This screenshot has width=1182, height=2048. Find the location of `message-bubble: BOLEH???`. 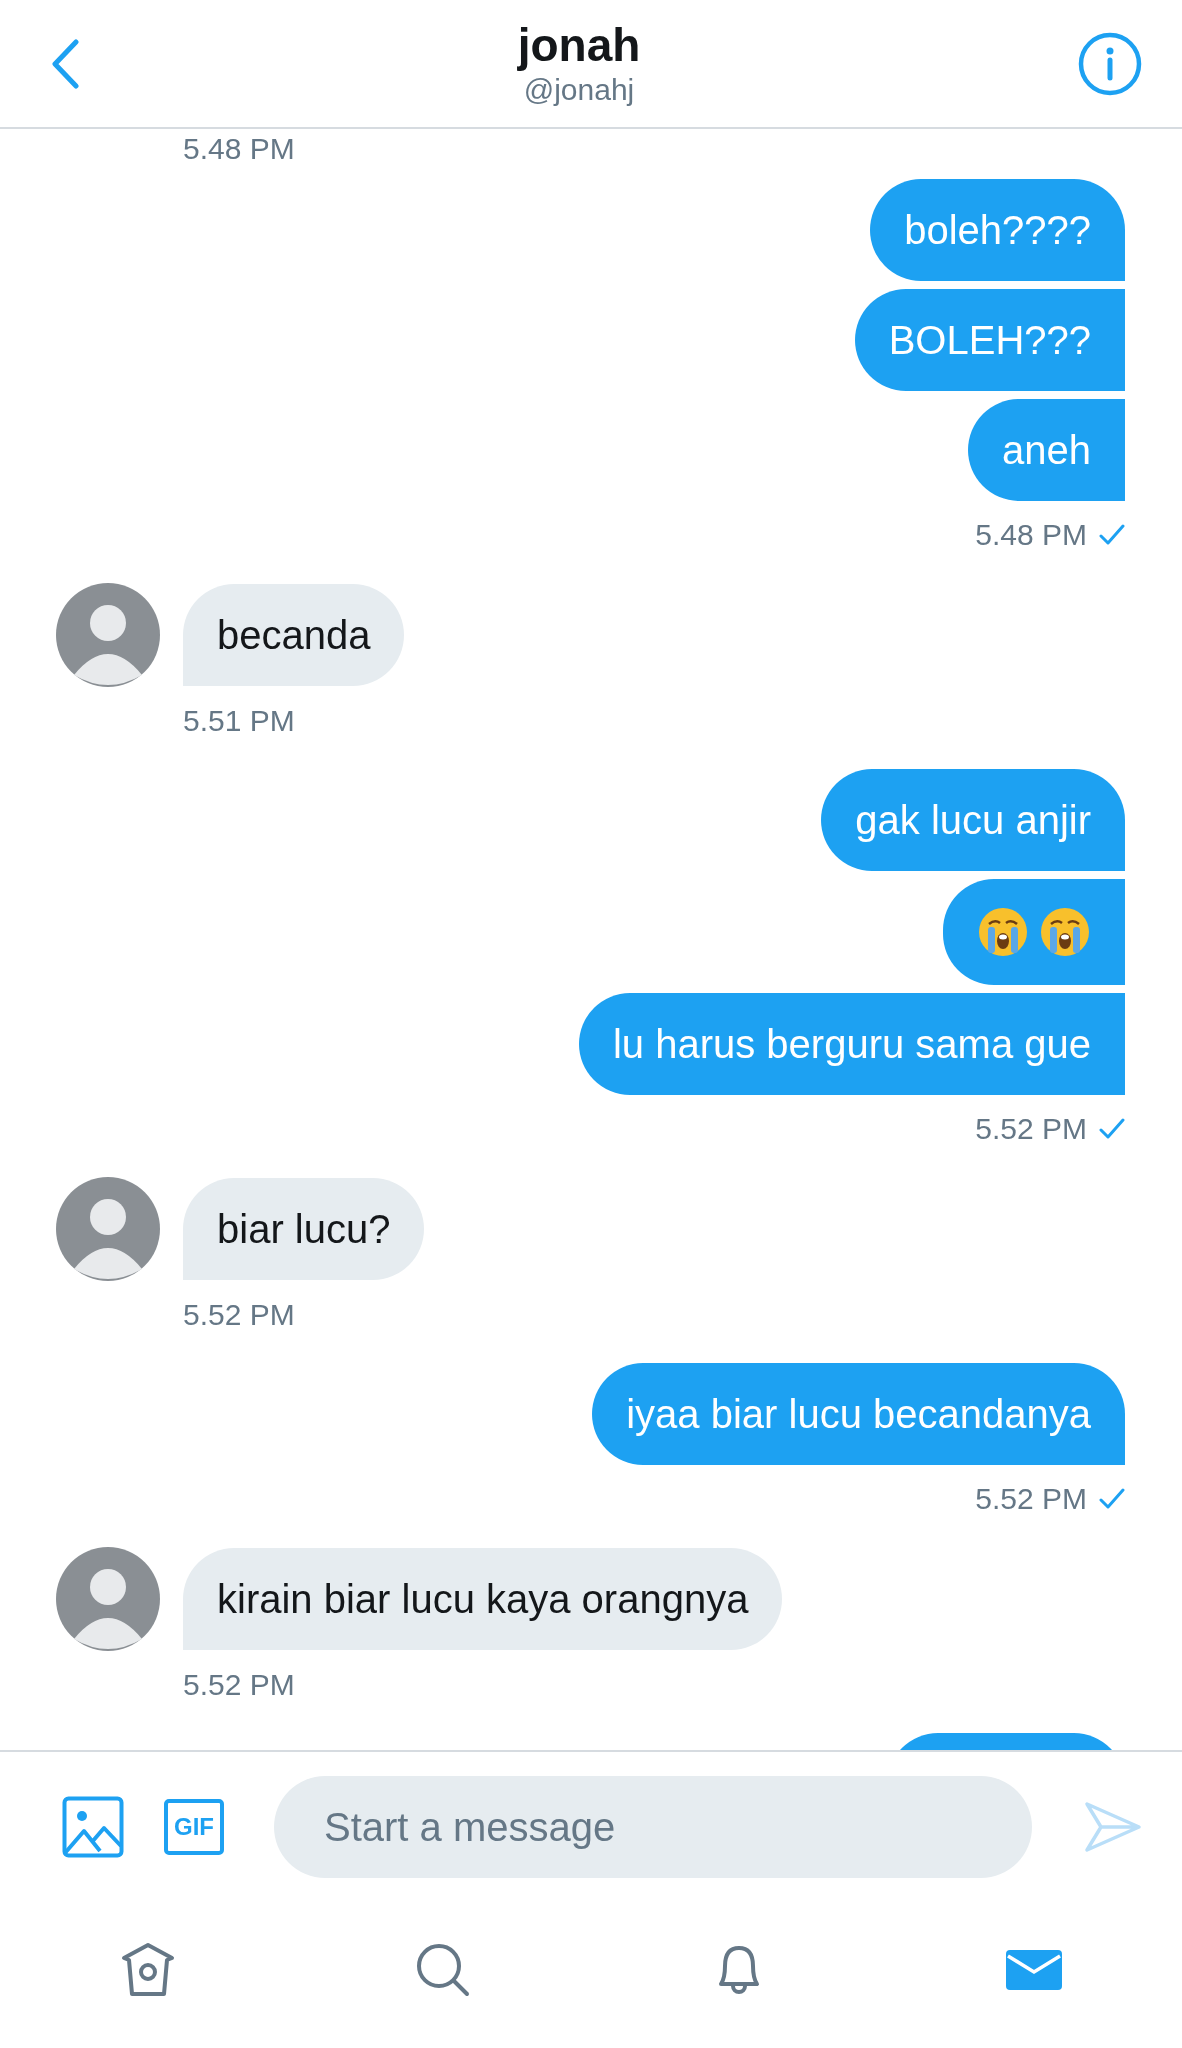

message-bubble: BOLEH??? is located at coordinates (989, 340).